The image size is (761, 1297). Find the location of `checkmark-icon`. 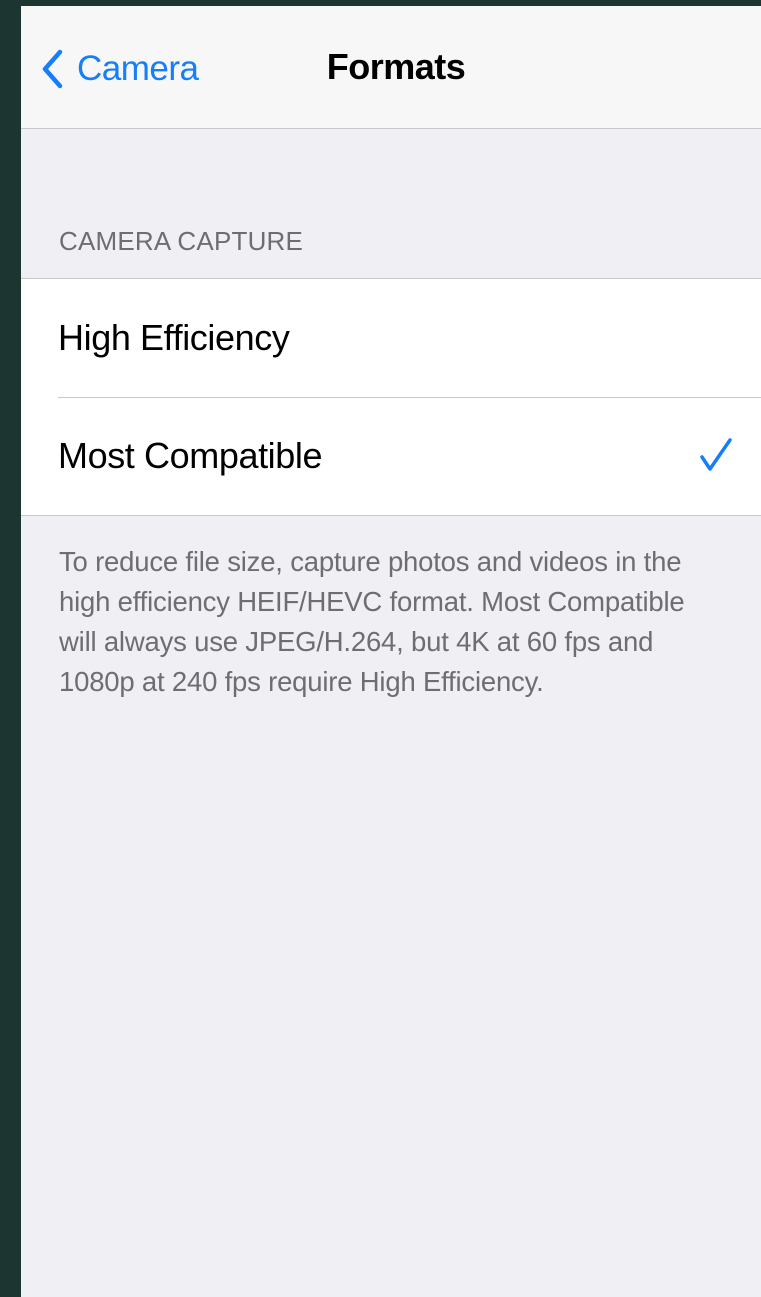

checkmark-icon is located at coordinates (716, 457).